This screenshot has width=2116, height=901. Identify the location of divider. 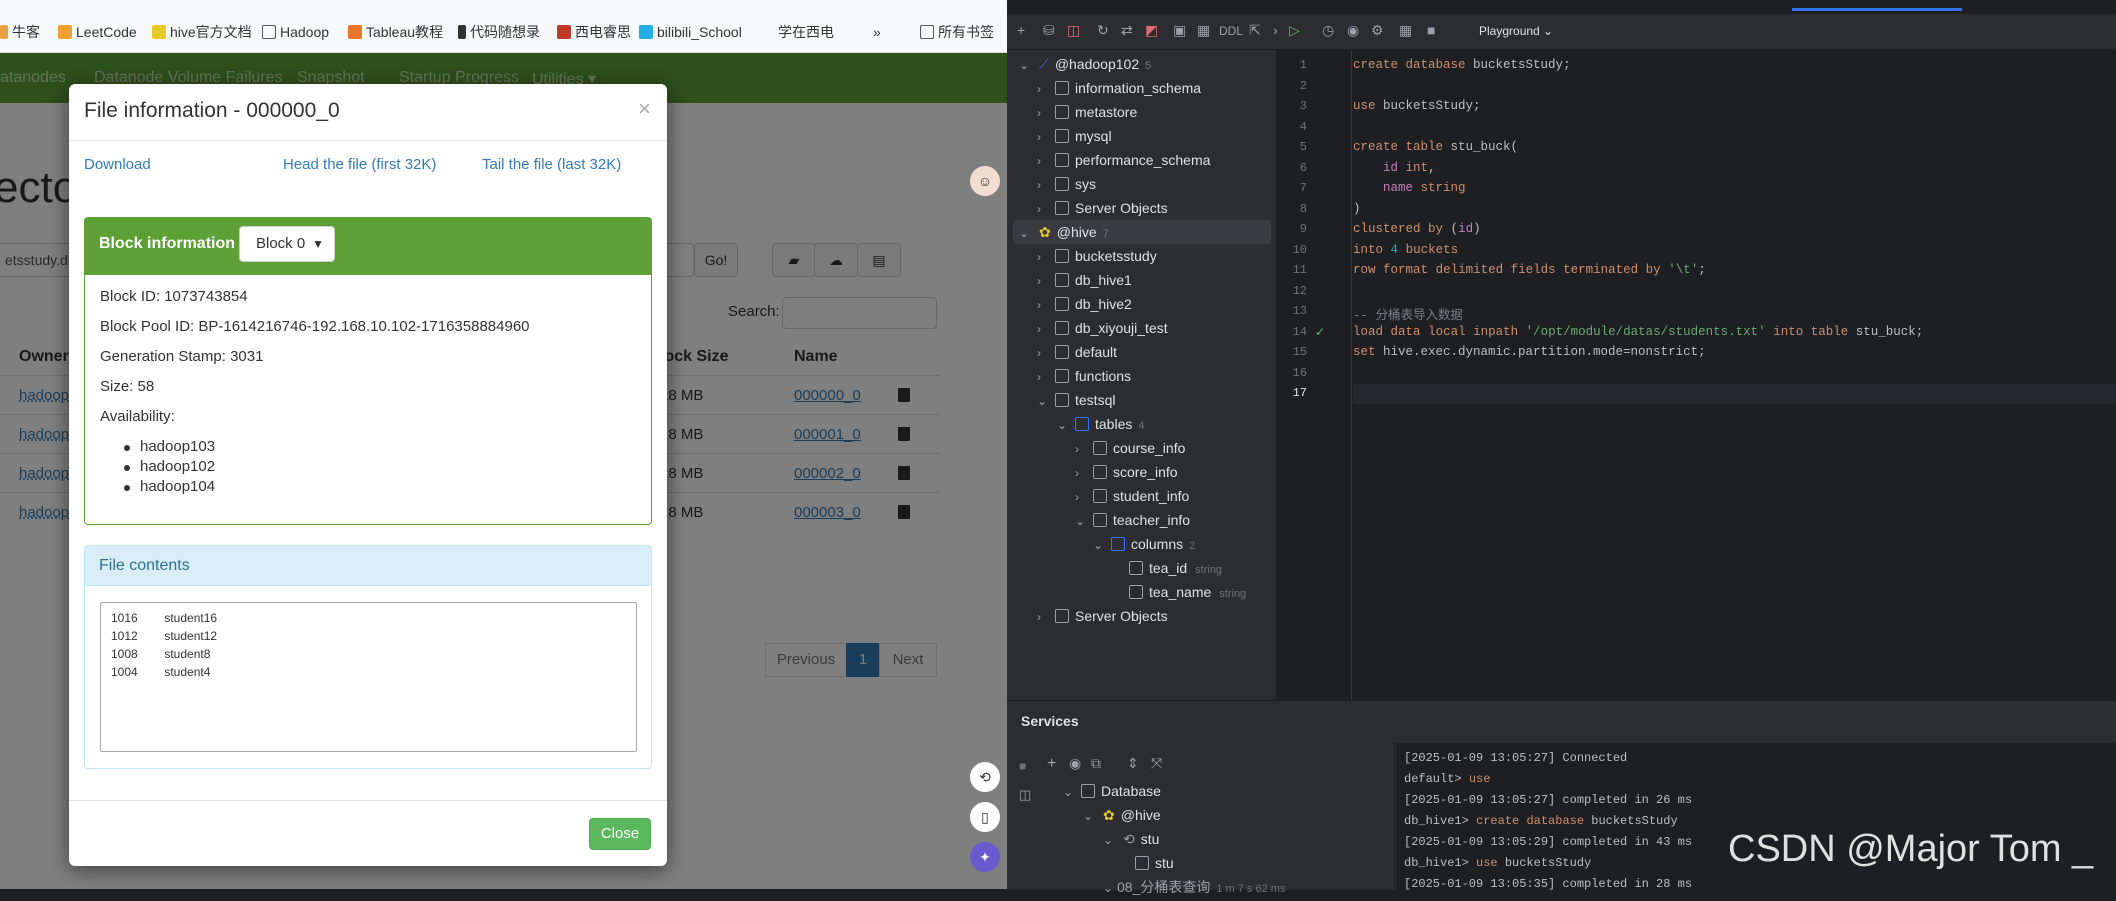
(368, 140).